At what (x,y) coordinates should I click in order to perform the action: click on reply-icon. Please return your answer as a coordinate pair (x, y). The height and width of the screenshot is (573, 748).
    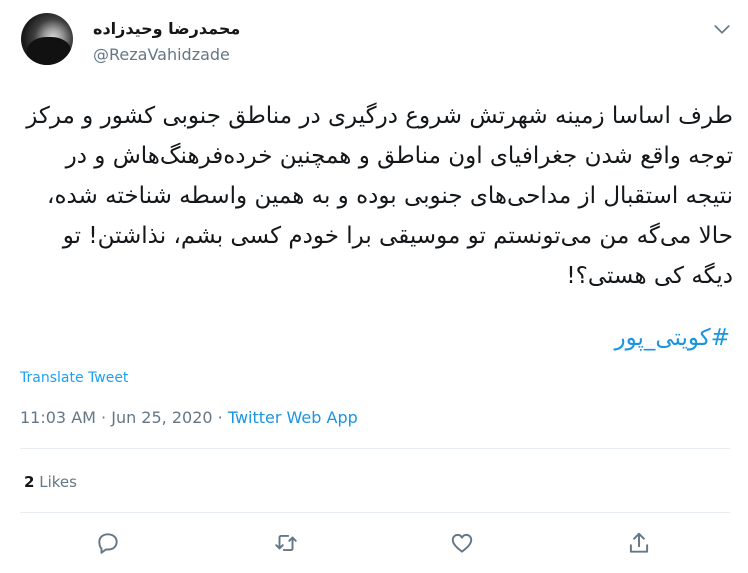
    Looking at the image, I should click on (108, 543).